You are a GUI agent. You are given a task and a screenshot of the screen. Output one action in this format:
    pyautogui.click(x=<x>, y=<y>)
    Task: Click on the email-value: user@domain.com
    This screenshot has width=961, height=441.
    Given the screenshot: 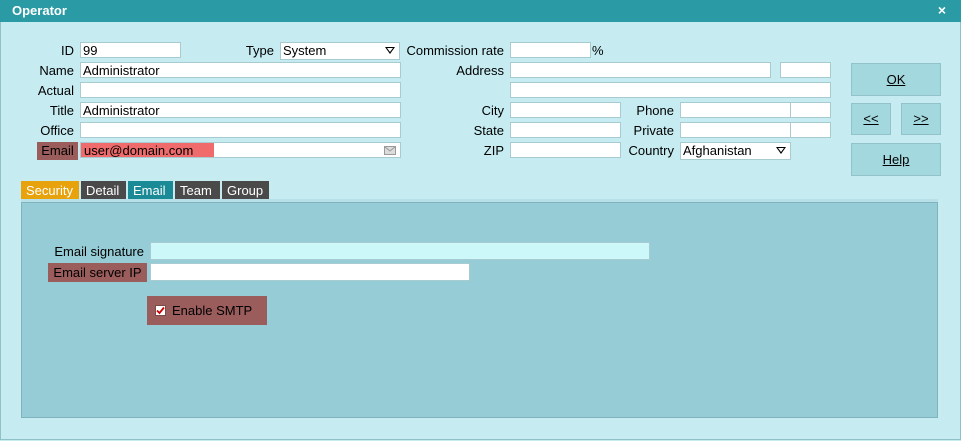 What is the action you would take?
    pyautogui.click(x=139, y=150)
    